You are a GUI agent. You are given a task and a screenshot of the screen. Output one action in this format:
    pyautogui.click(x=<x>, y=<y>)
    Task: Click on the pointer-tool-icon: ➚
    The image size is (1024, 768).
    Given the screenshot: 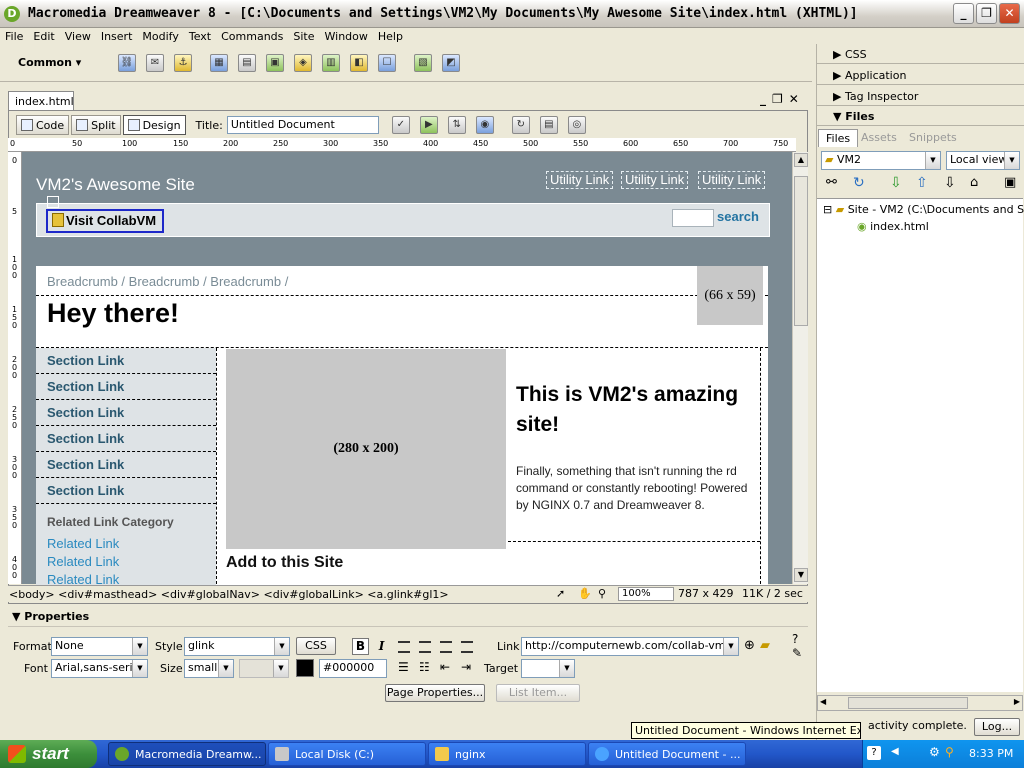 What is the action you would take?
    pyautogui.click(x=560, y=593)
    